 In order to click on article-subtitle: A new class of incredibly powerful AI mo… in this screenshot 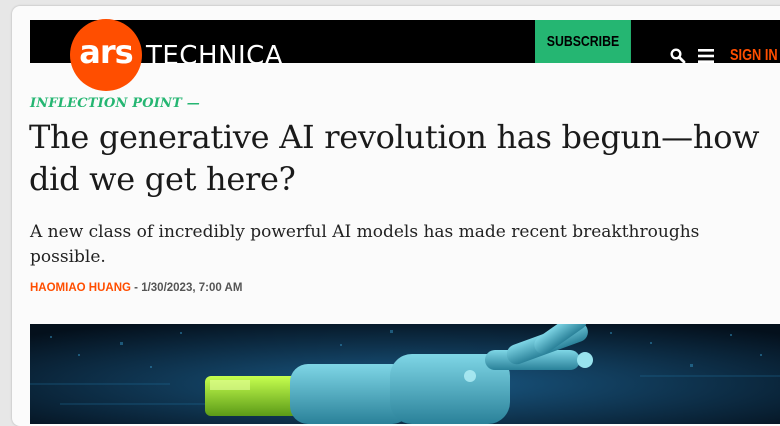, I will do `click(365, 244)`.